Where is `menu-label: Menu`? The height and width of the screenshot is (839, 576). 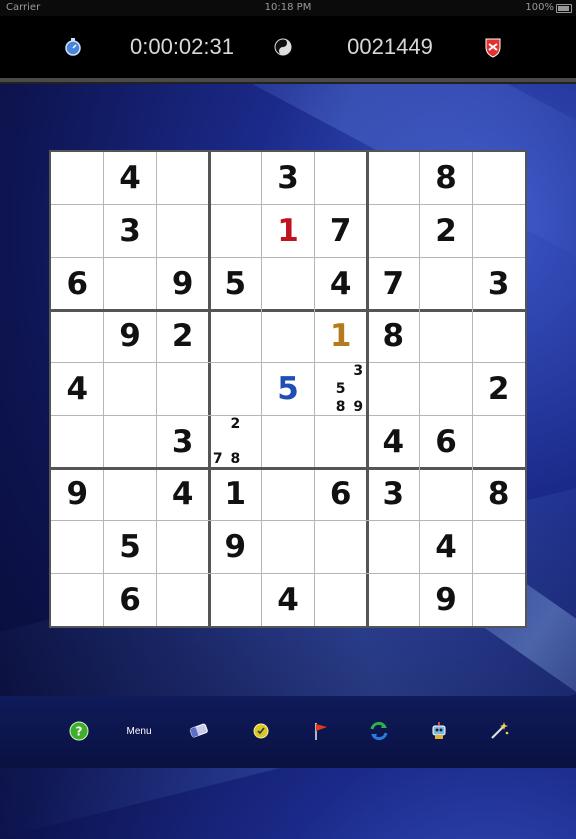
menu-label: Menu is located at coordinates (139, 731).